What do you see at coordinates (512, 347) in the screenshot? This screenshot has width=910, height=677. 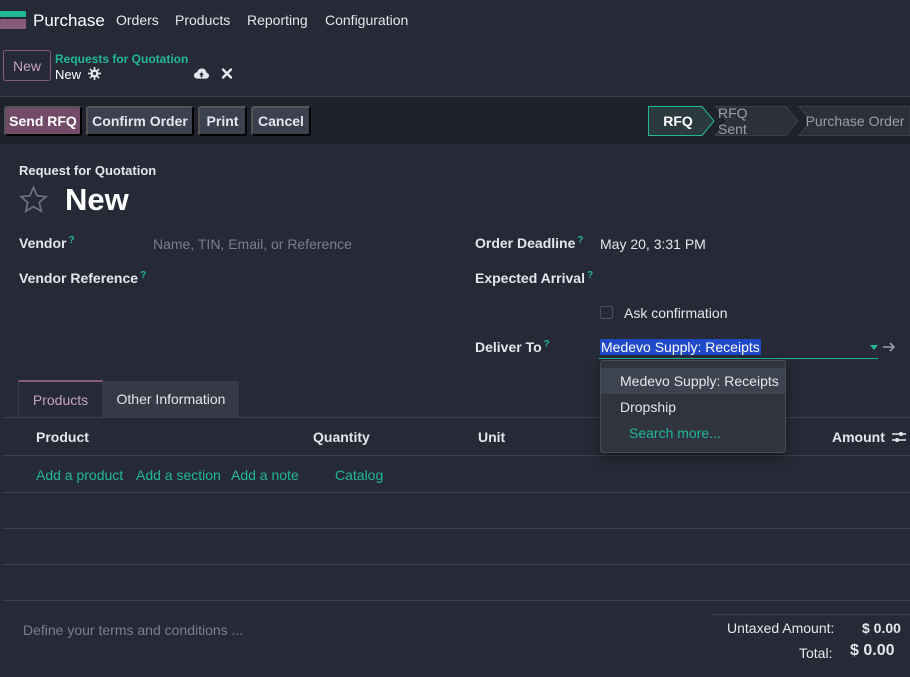 I see `deliver-to-label: Deliver To?` at bounding box center [512, 347].